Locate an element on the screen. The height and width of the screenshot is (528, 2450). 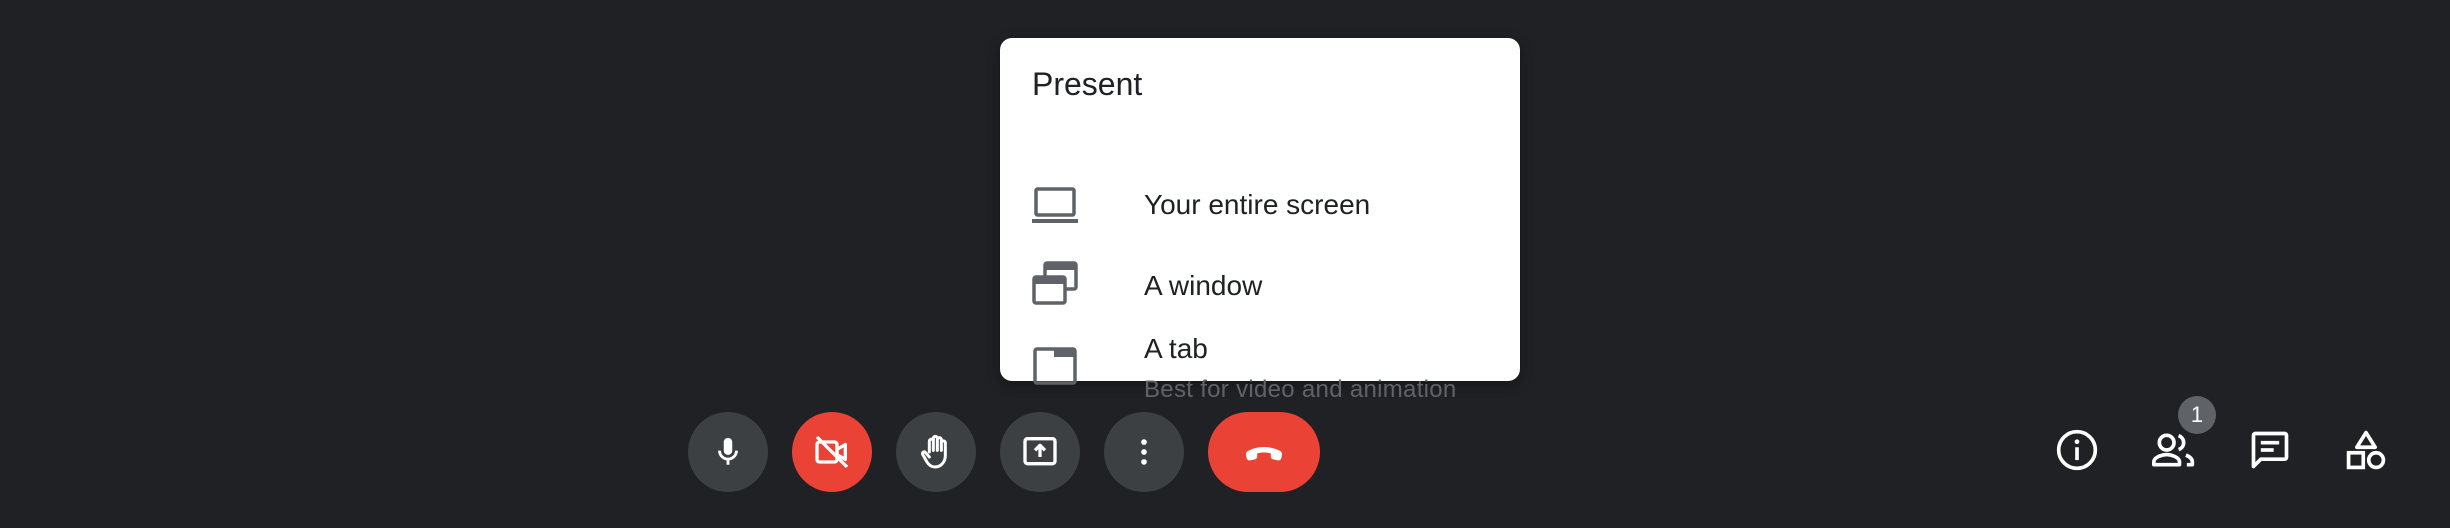
menu-item-label: A window is located at coordinates (1203, 285).